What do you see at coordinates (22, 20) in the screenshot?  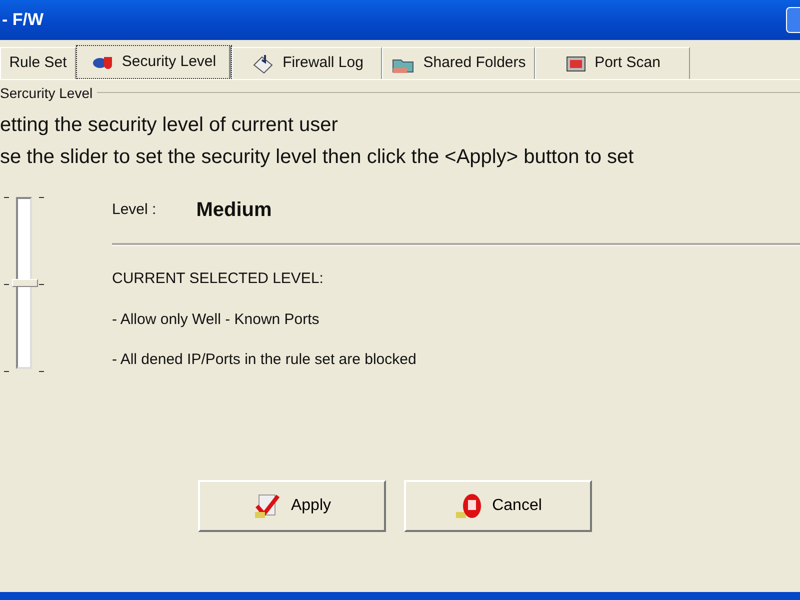 I see `window-title: - F/W` at bounding box center [22, 20].